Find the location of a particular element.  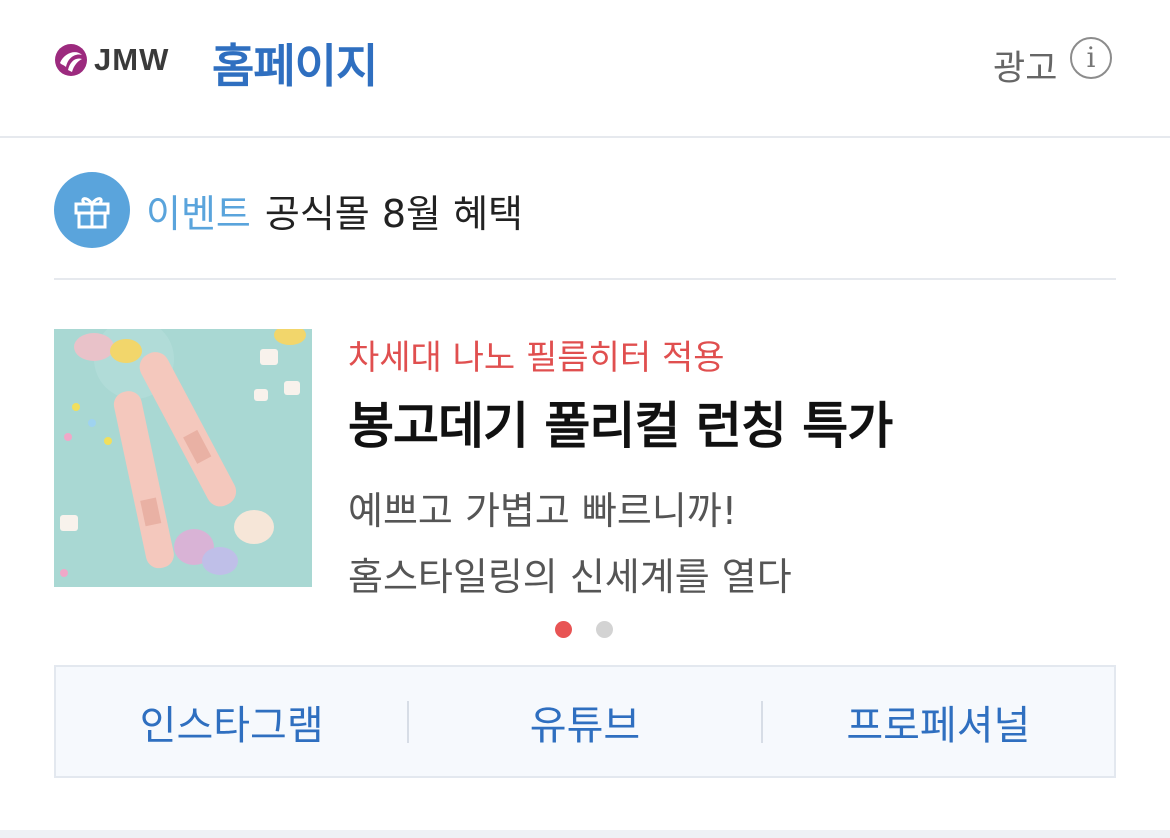

link-instagram: 인스타그램 is located at coordinates (231, 722).